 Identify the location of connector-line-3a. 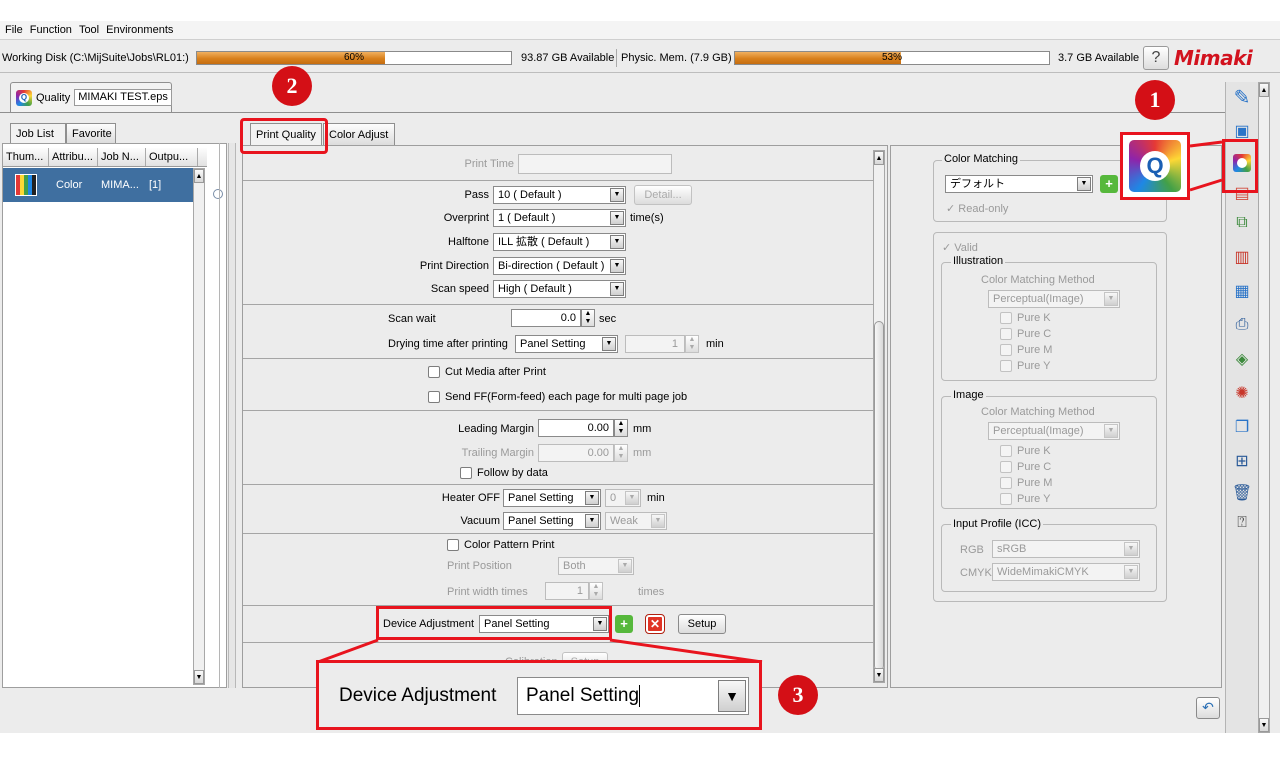
(348, 651).